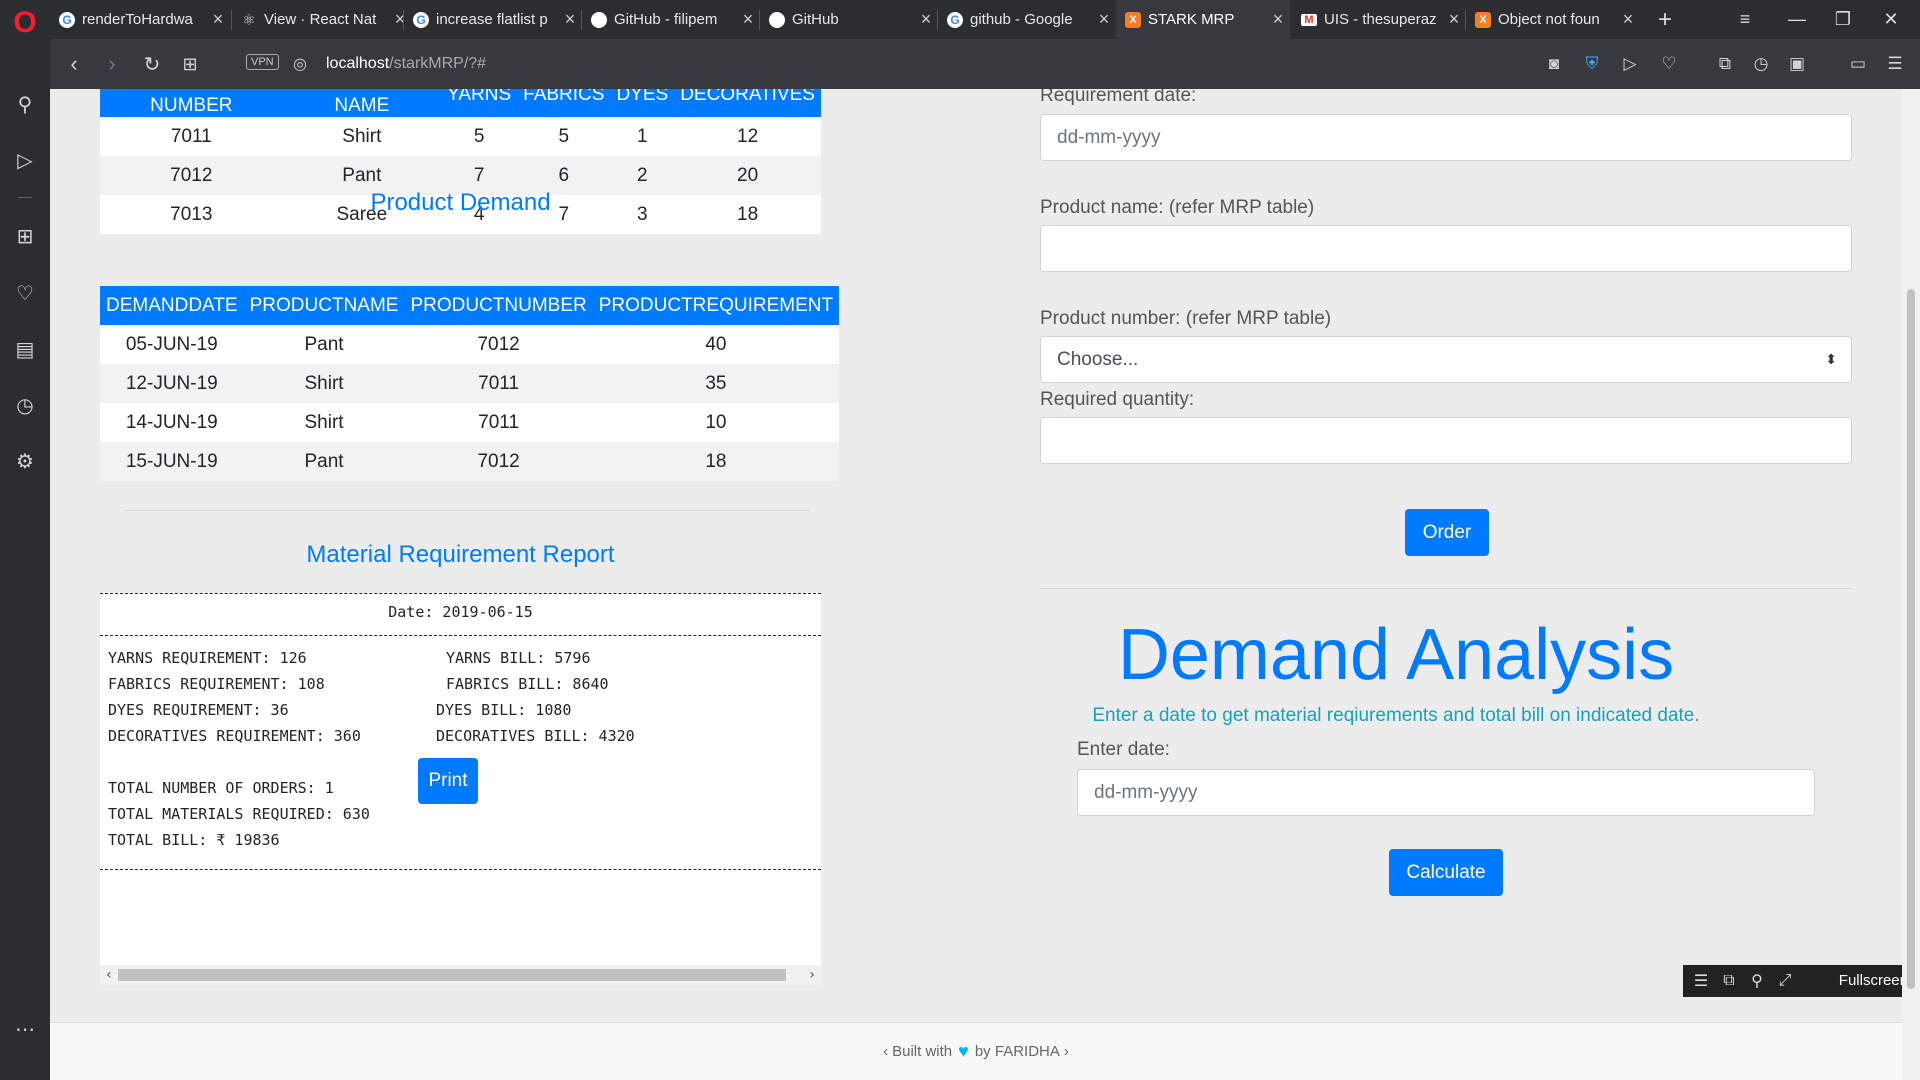 The height and width of the screenshot is (1080, 1920). Describe the element at coordinates (448, 781) in the screenshot. I see `print-button: Print` at that location.